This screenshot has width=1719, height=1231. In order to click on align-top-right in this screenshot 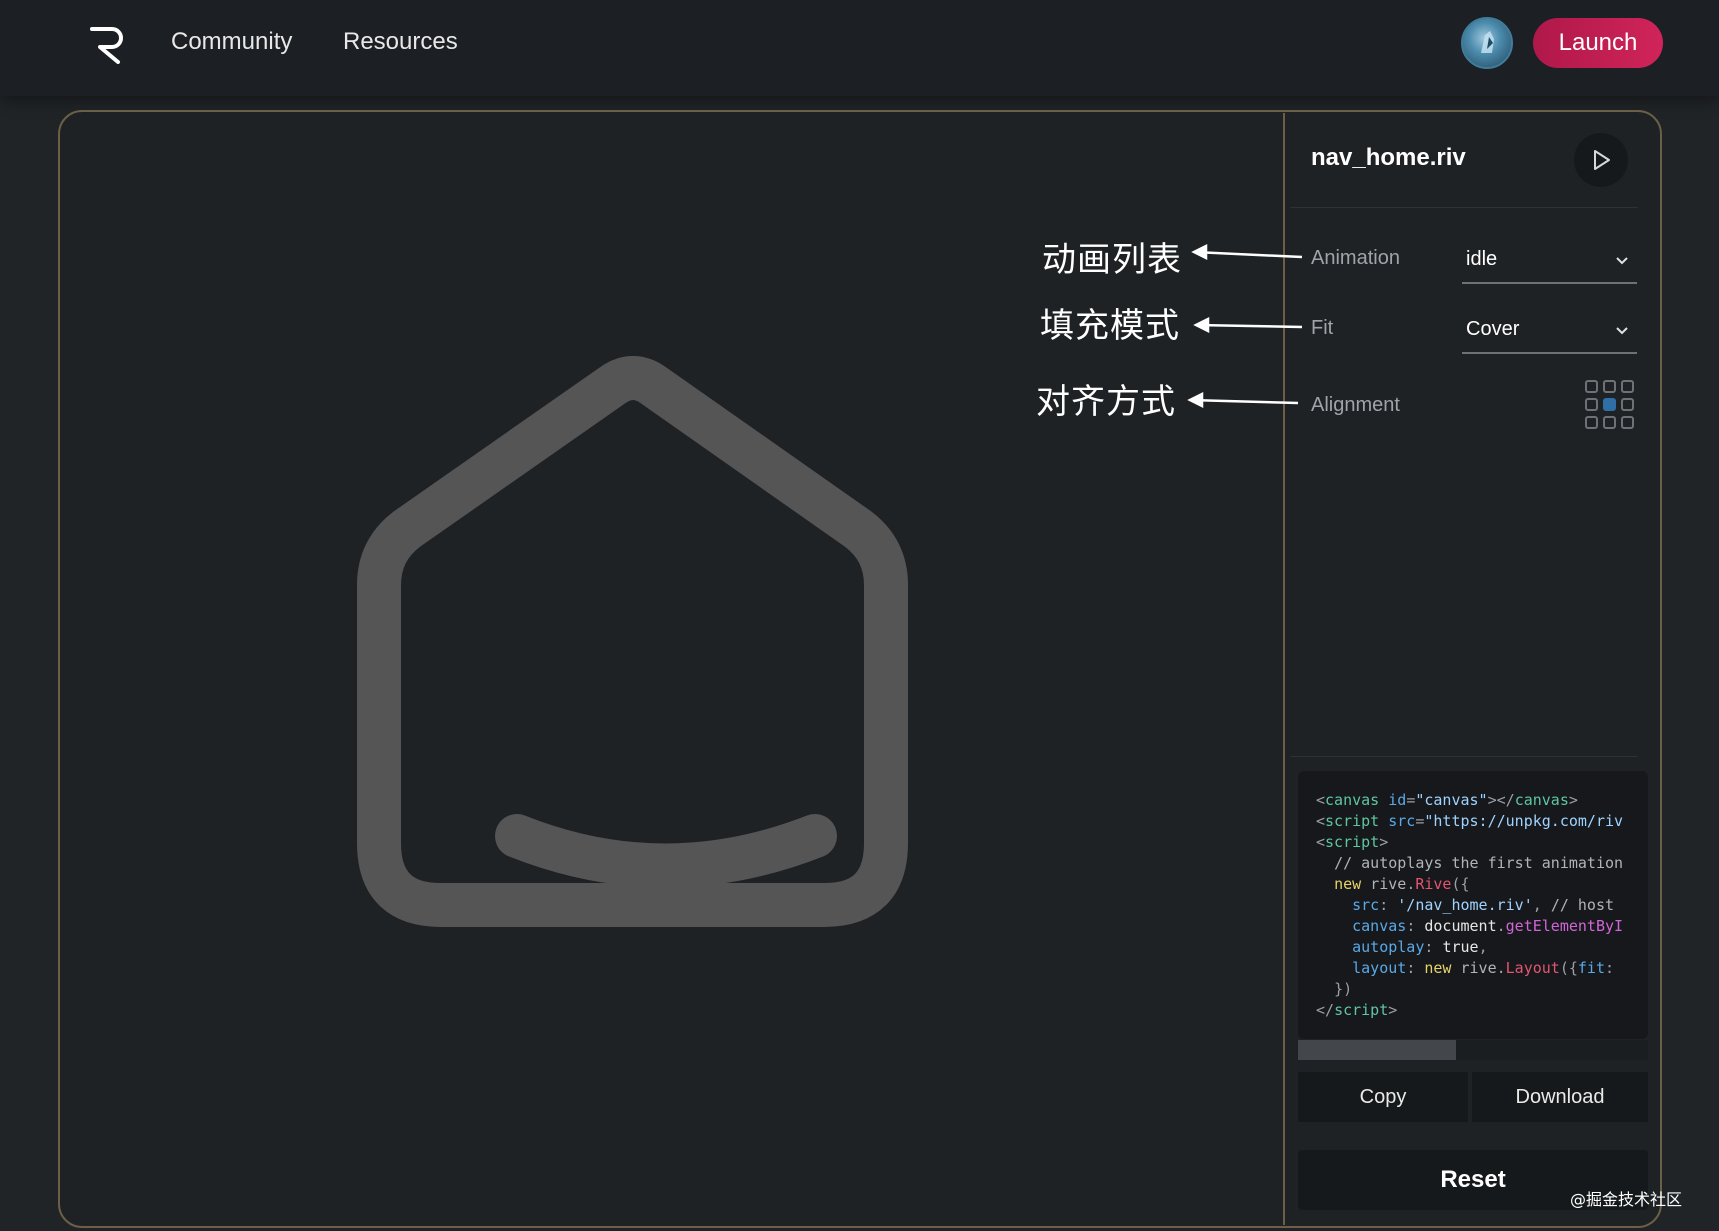, I will do `click(1627, 386)`.